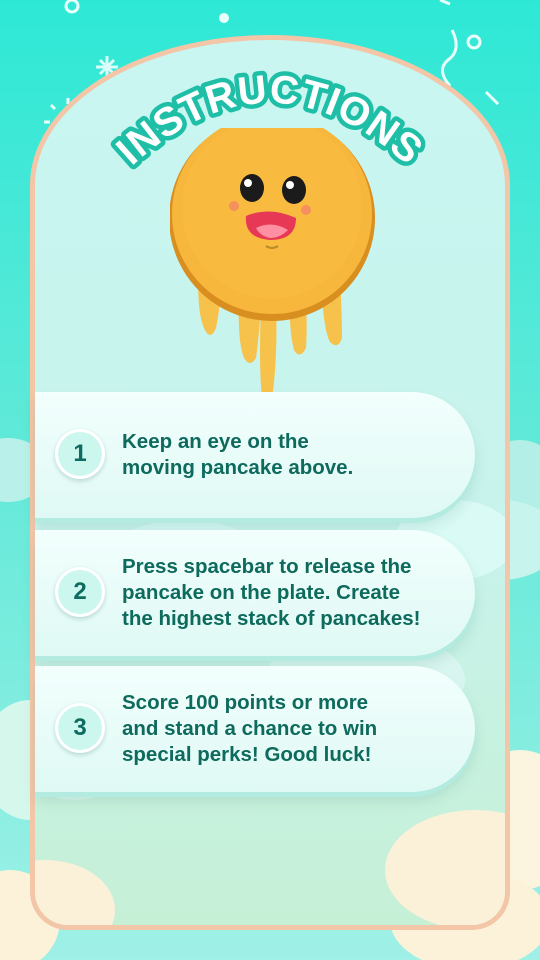 Image resolution: width=540 pixels, height=960 pixels. I want to click on step-line: pancake on the plate. Create, so click(261, 592).